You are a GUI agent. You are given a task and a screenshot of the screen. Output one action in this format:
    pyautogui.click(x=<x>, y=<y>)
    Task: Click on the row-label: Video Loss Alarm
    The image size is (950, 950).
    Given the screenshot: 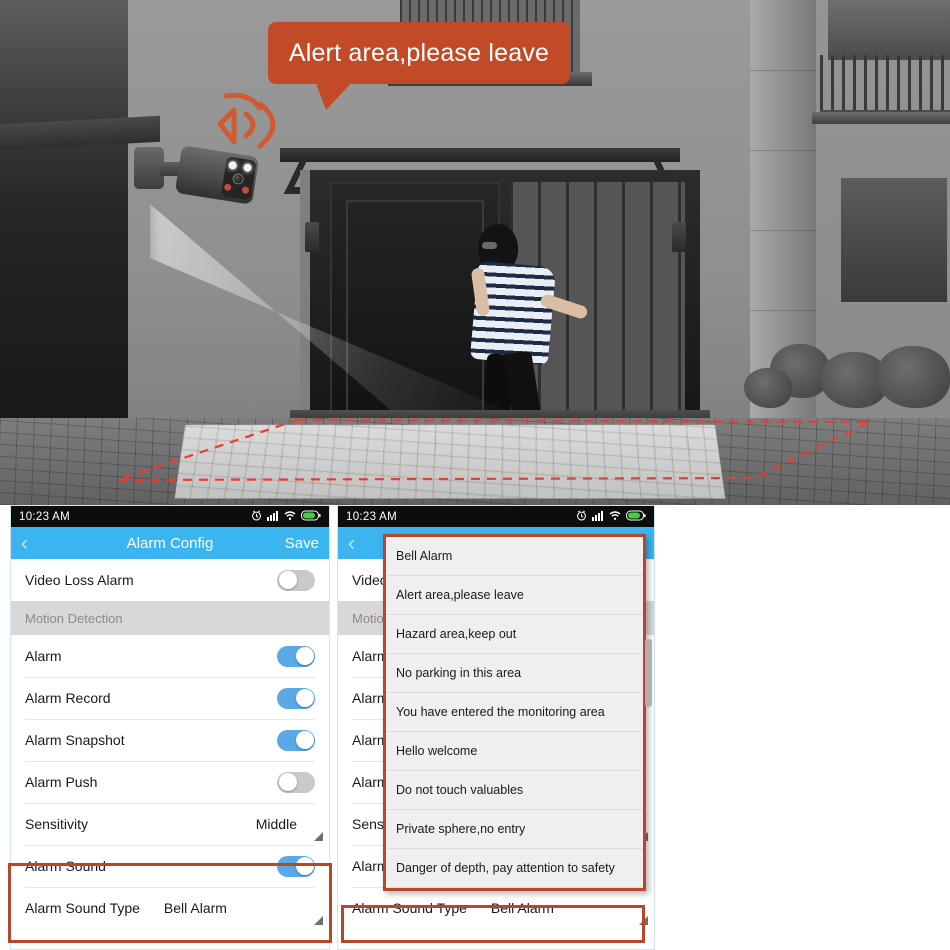 What is the action you would take?
    pyautogui.click(x=79, y=580)
    